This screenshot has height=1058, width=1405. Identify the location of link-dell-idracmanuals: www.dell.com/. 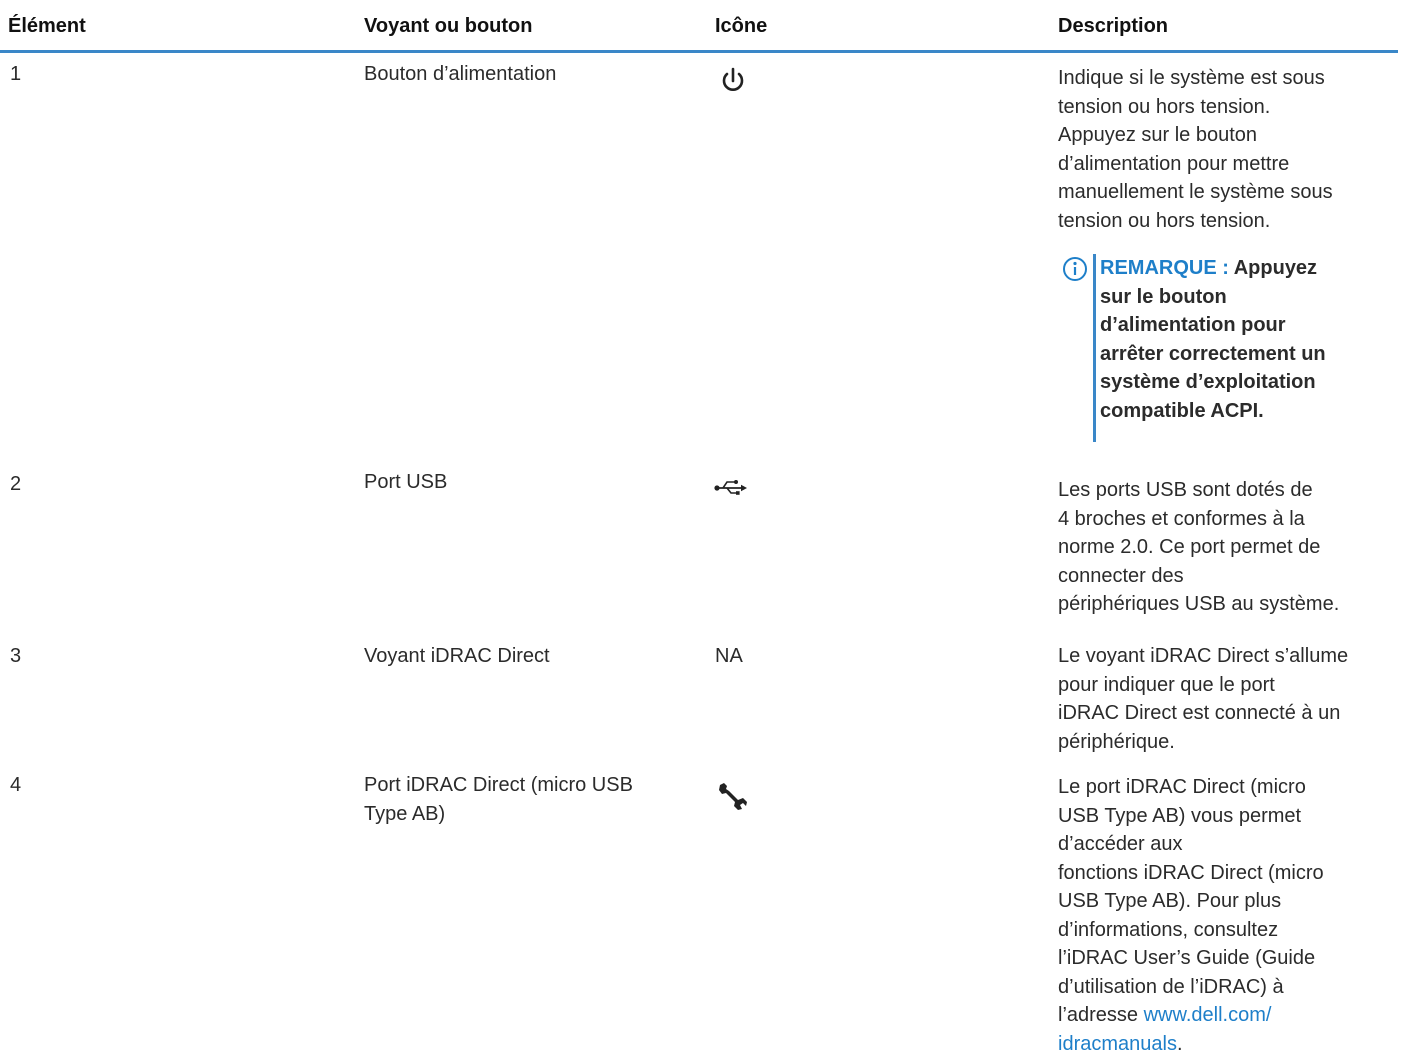
(1208, 1015).